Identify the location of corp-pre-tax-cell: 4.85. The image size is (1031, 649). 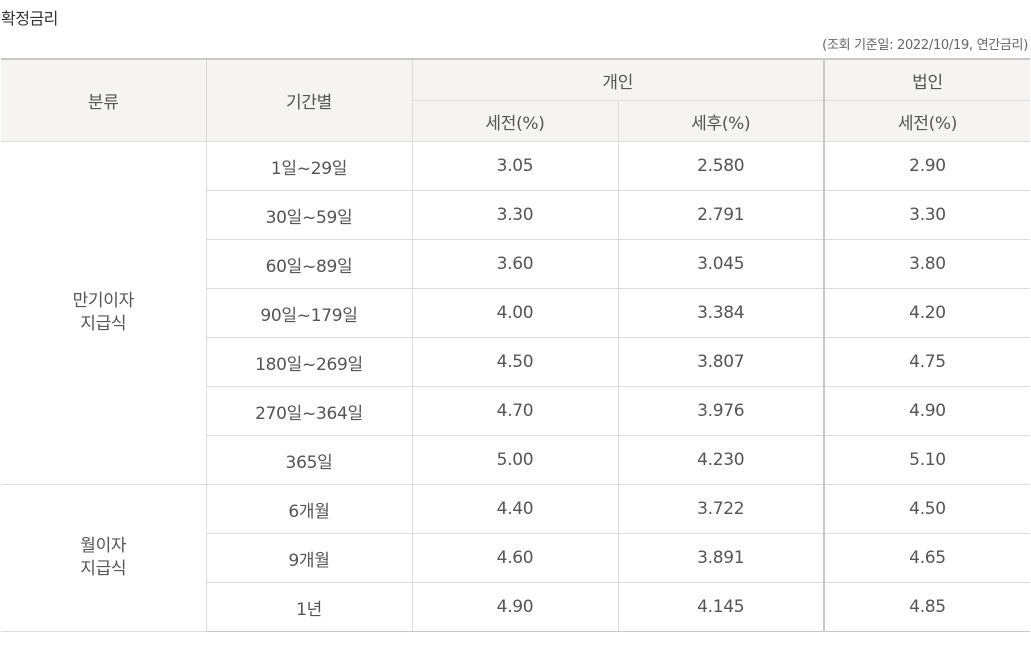
(926, 607).